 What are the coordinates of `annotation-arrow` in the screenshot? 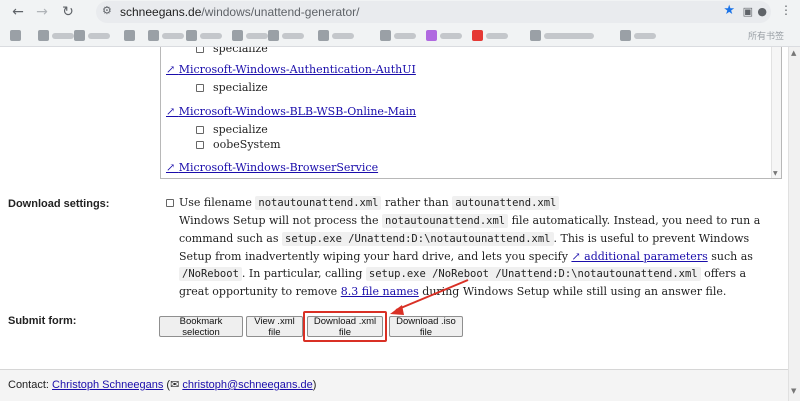 It's located at (429, 297).